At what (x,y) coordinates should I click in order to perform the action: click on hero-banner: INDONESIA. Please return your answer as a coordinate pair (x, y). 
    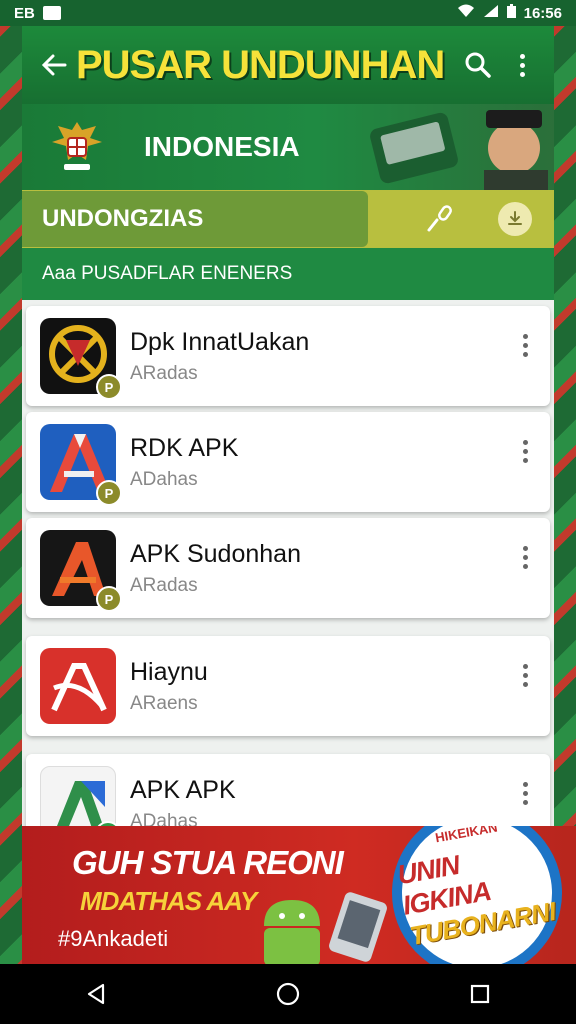
    Looking at the image, I should click on (288, 147).